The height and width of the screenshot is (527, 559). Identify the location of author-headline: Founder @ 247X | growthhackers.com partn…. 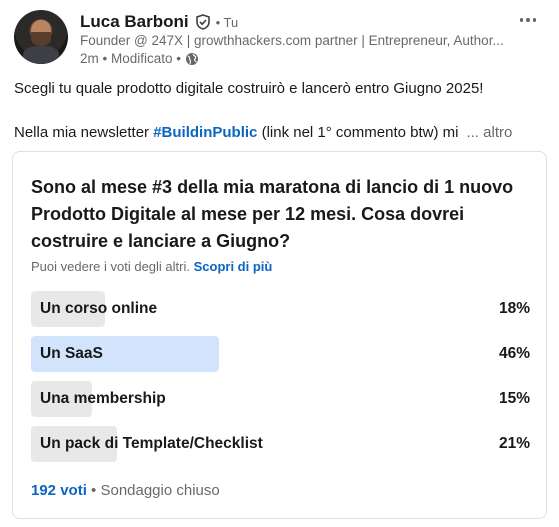
(292, 40).